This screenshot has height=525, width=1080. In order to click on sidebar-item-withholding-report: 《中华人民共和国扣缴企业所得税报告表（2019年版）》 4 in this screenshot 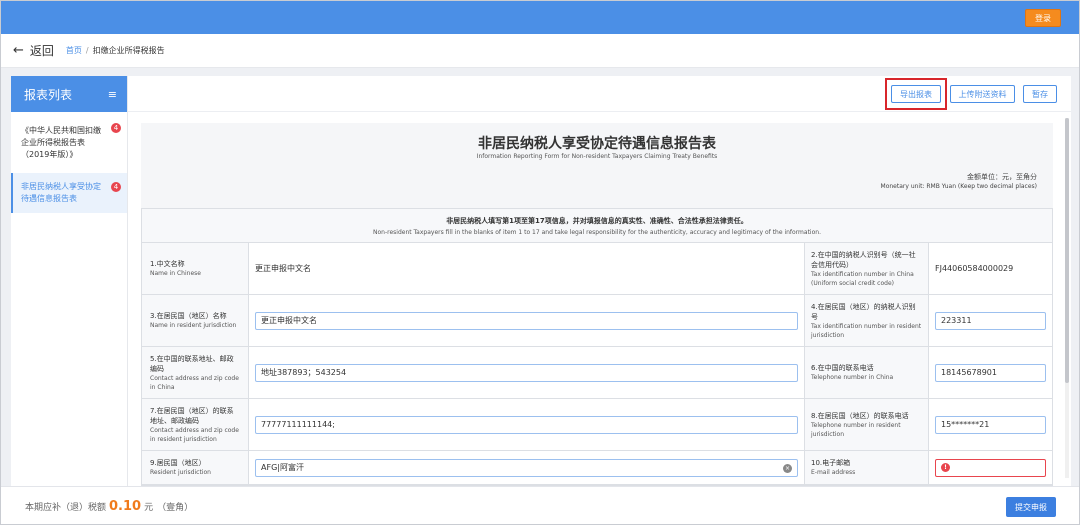, I will do `click(69, 139)`.